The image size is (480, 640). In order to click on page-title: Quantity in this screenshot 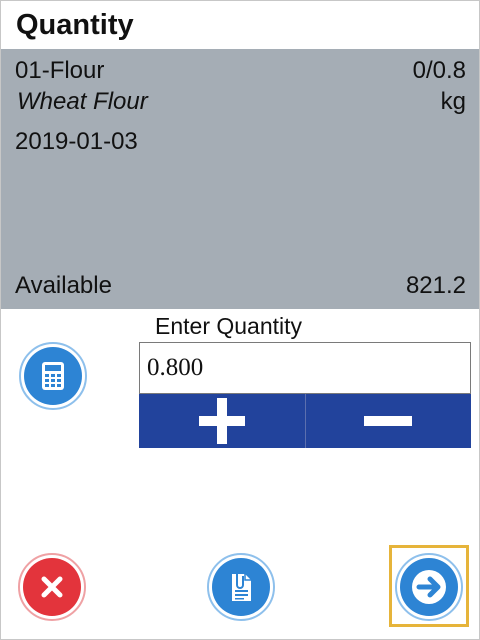, I will do `click(75, 25)`.